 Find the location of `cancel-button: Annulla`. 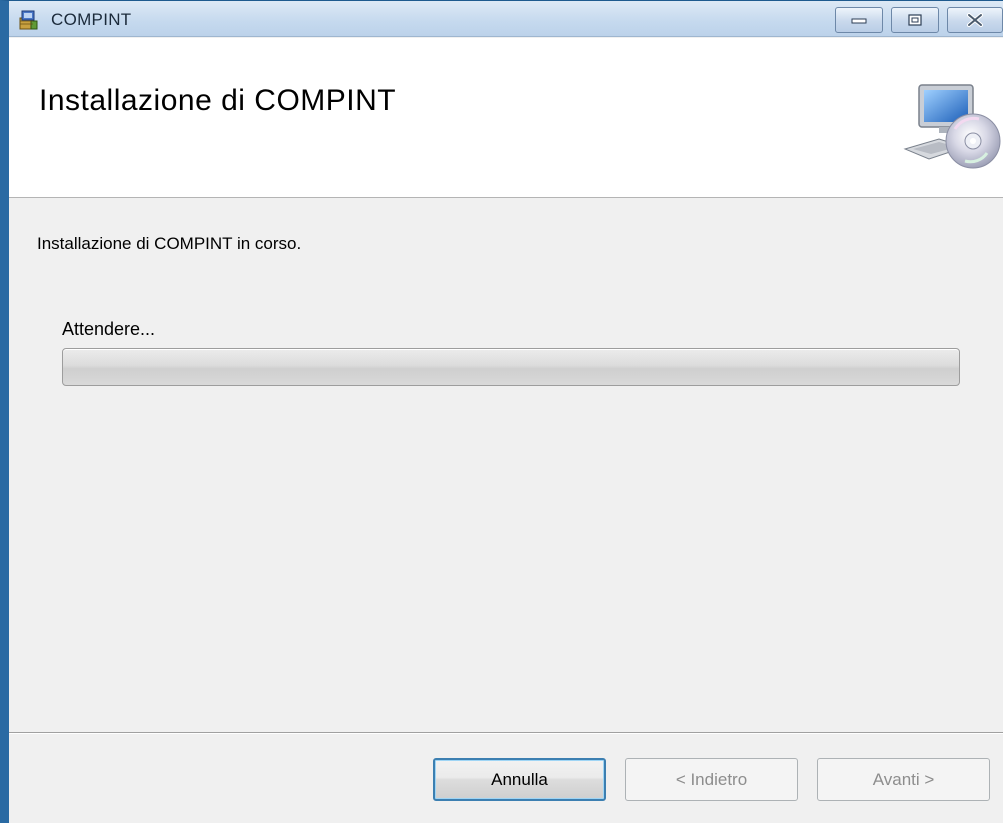

cancel-button: Annulla is located at coordinates (519, 779).